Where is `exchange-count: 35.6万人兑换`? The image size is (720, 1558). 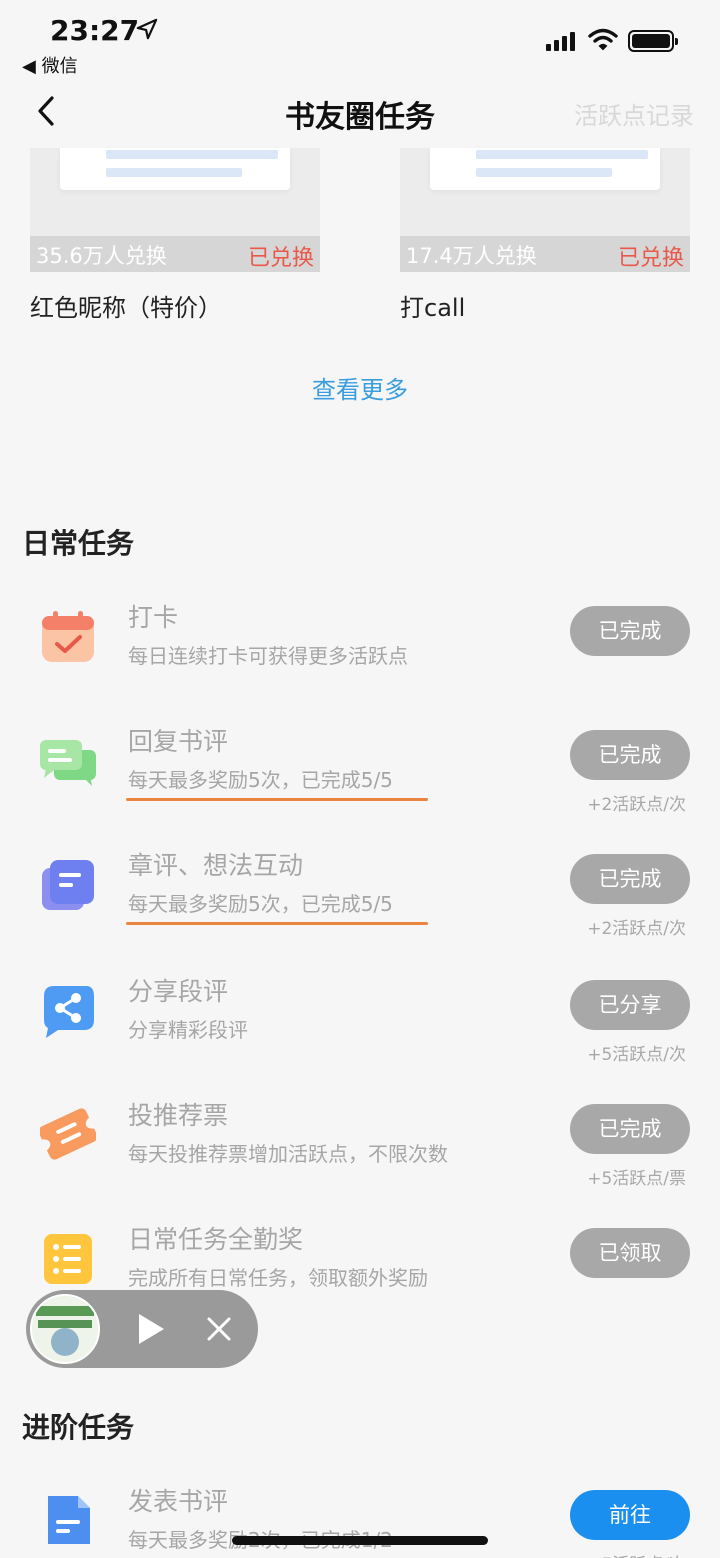 exchange-count: 35.6万人兑换 is located at coordinates (101, 256).